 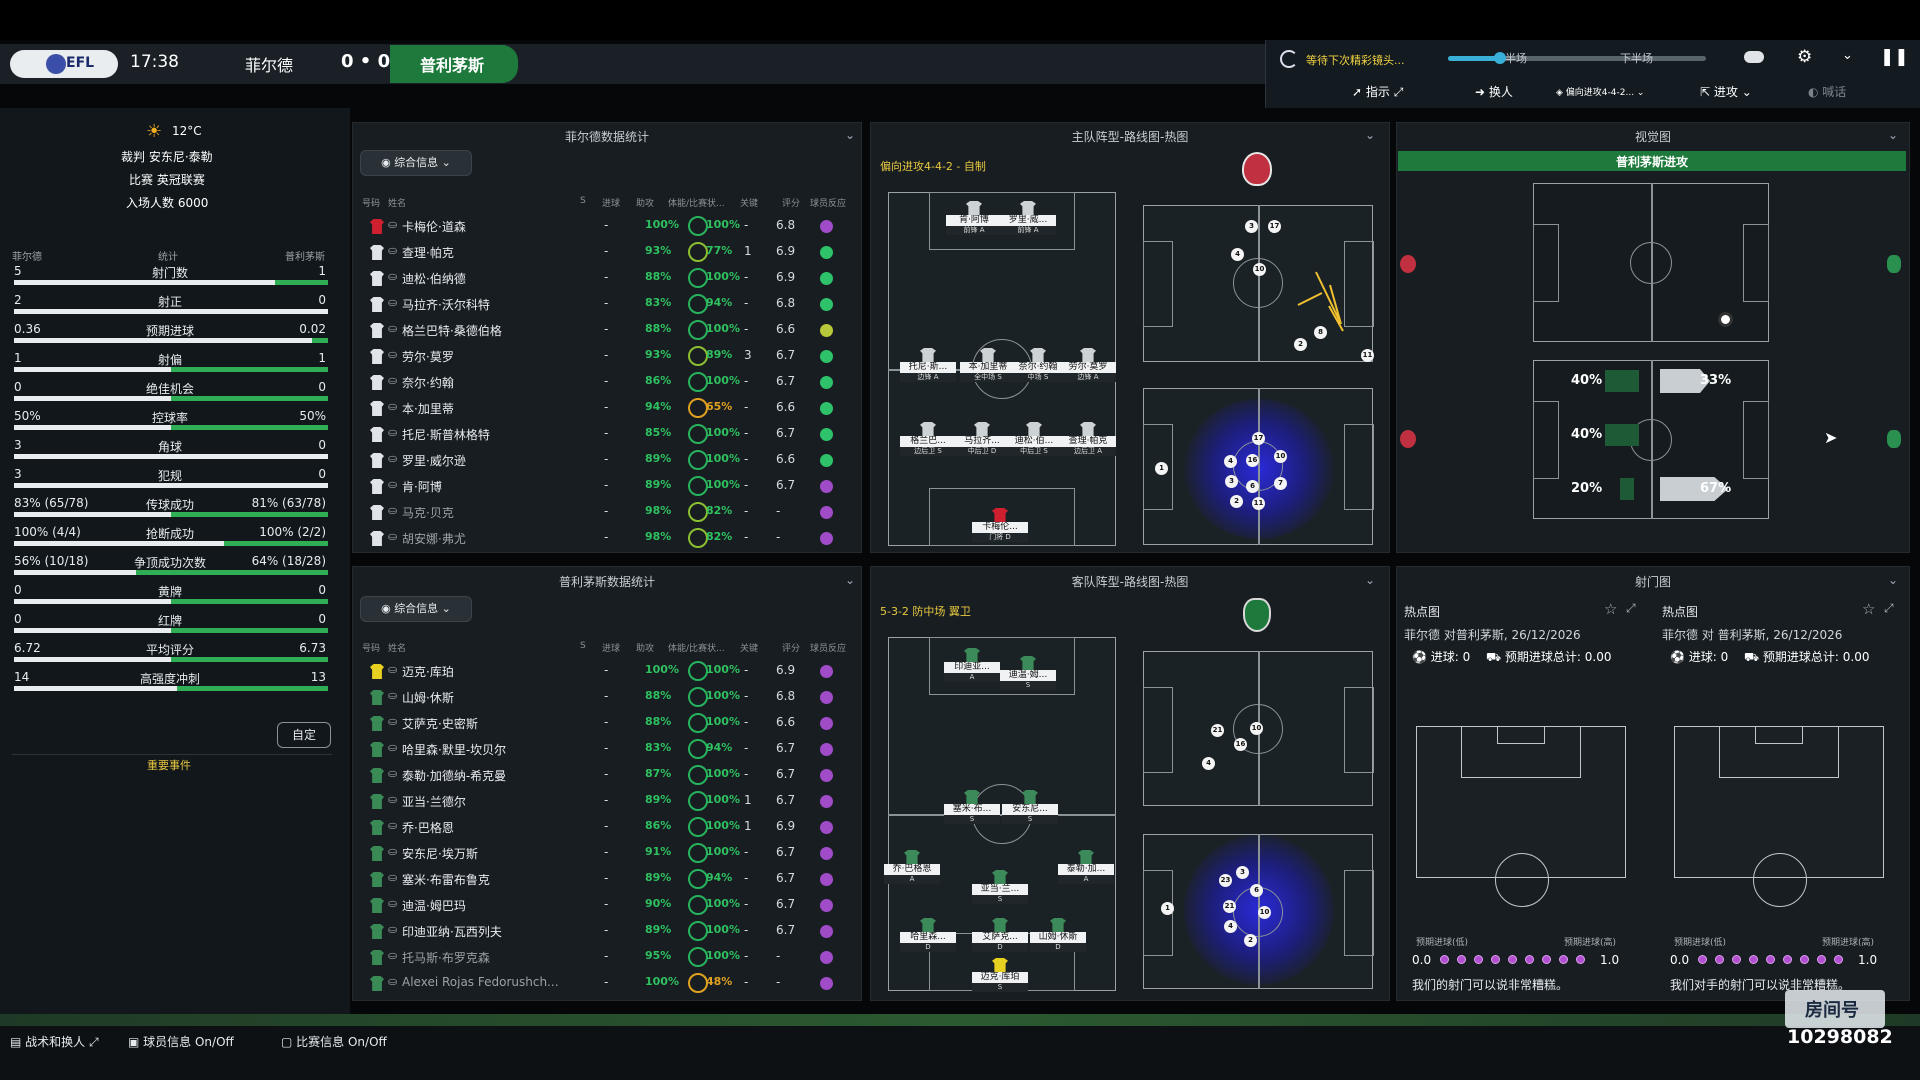 What do you see at coordinates (607, 750) in the screenshot?
I see `table-row: ⛀ 哈里森·默里-坎贝尔 -83% 94% -6.7` at bounding box center [607, 750].